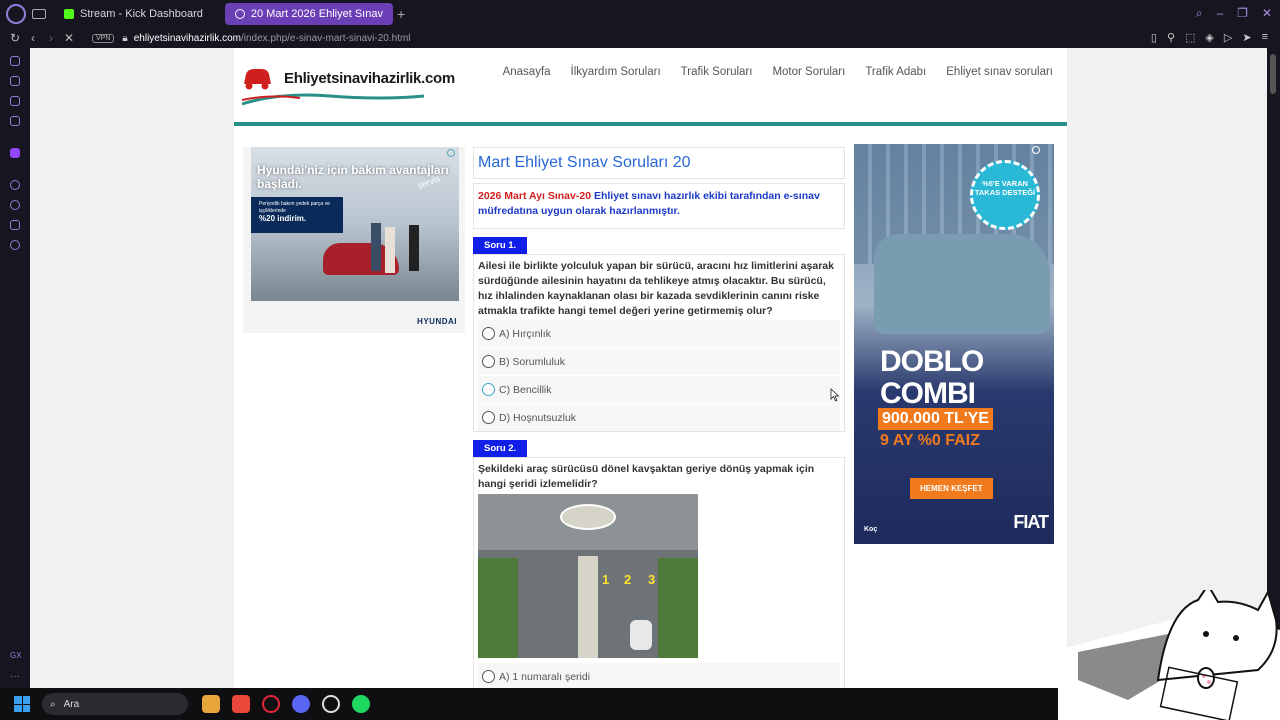 This screenshot has width=1280, height=720. I want to click on menu-icon: ≡, so click(1265, 37).